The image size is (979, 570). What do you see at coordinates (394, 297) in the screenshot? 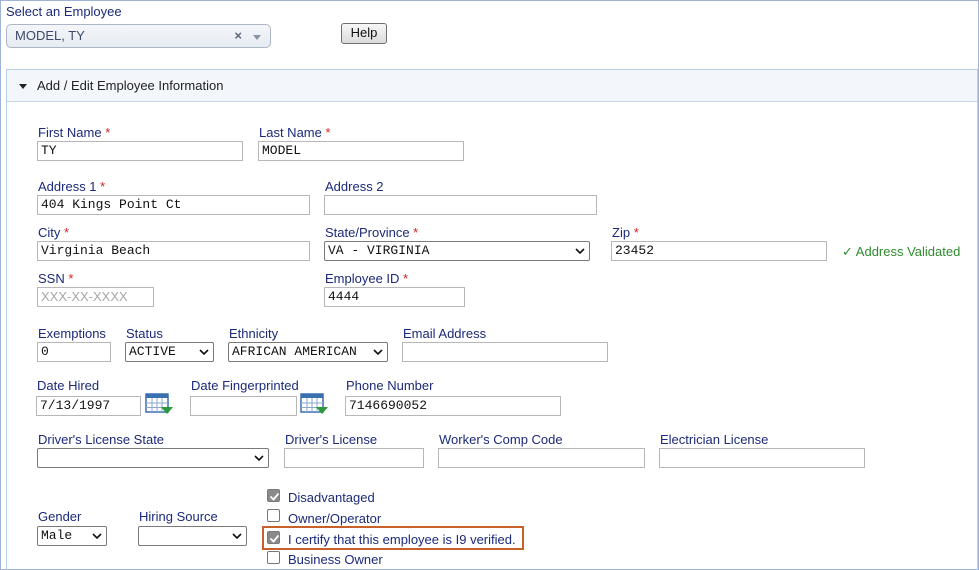
I see `employee-id-input: 4444` at bounding box center [394, 297].